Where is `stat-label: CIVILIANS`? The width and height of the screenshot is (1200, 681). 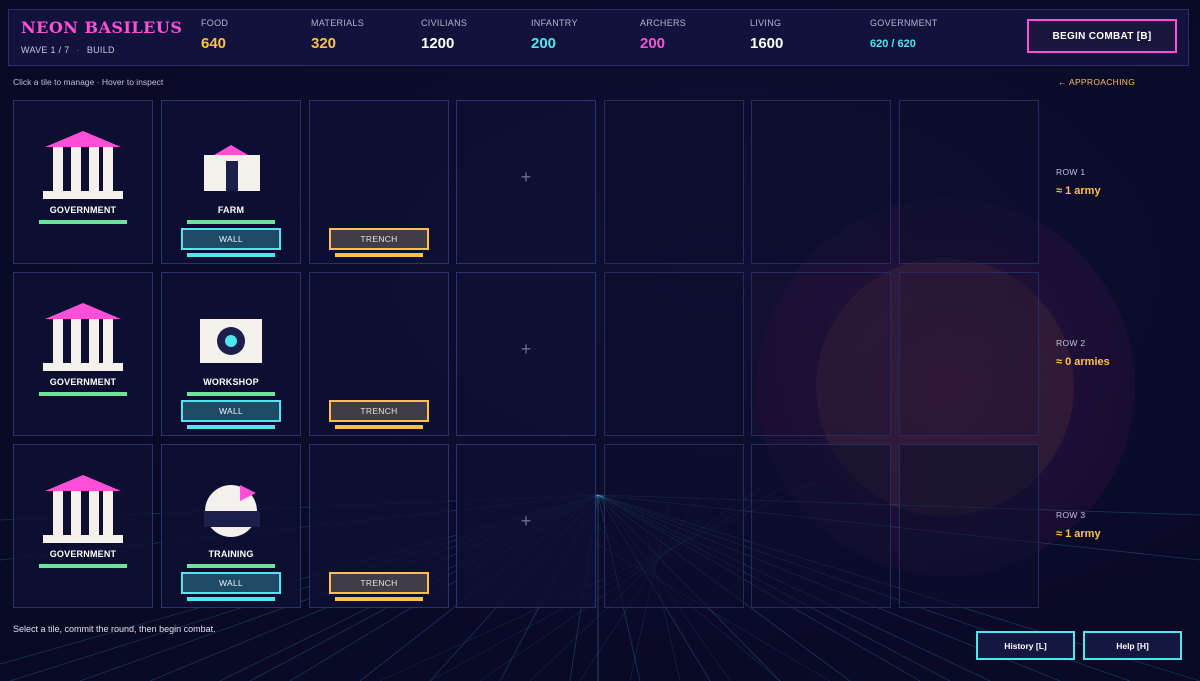
stat-label: CIVILIANS is located at coordinates (444, 23).